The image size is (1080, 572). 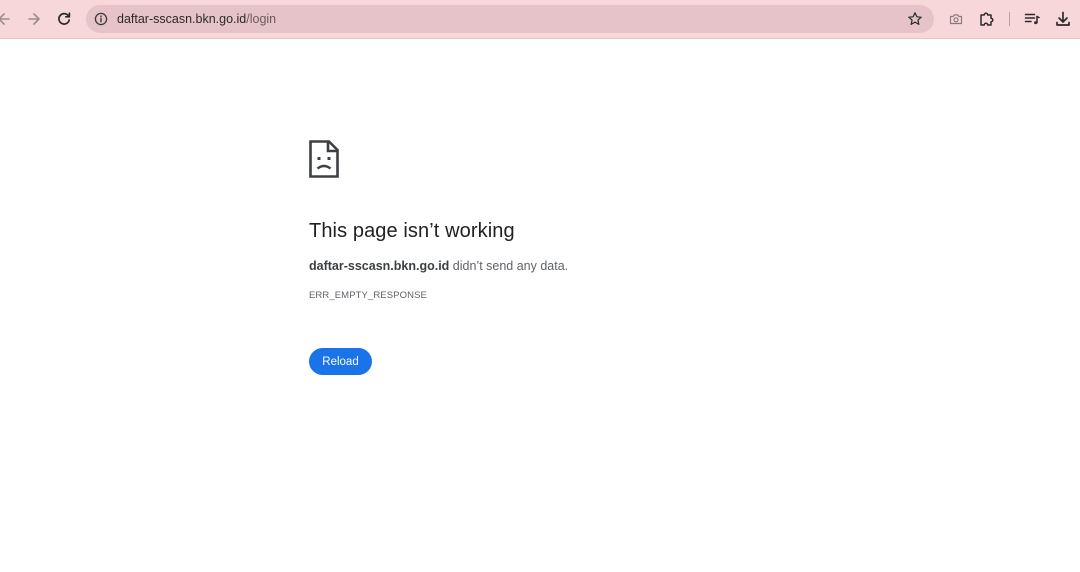 What do you see at coordinates (379, 266) in the screenshot?
I see `error-host: daftar-sscasn.bkn.go.id` at bounding box center [379, 266].